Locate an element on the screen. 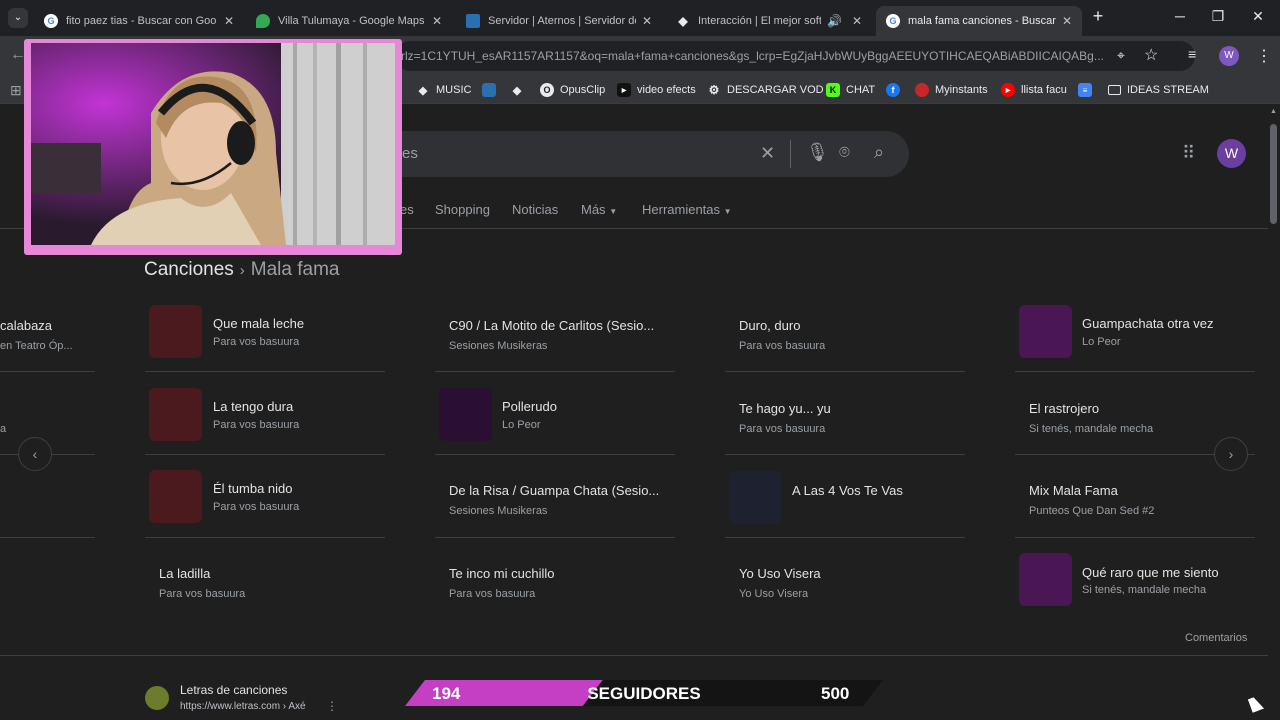 The width and height of the screenshot is (1280, 720). tab-noticias: Noticias is located at coordinates (535, 209).